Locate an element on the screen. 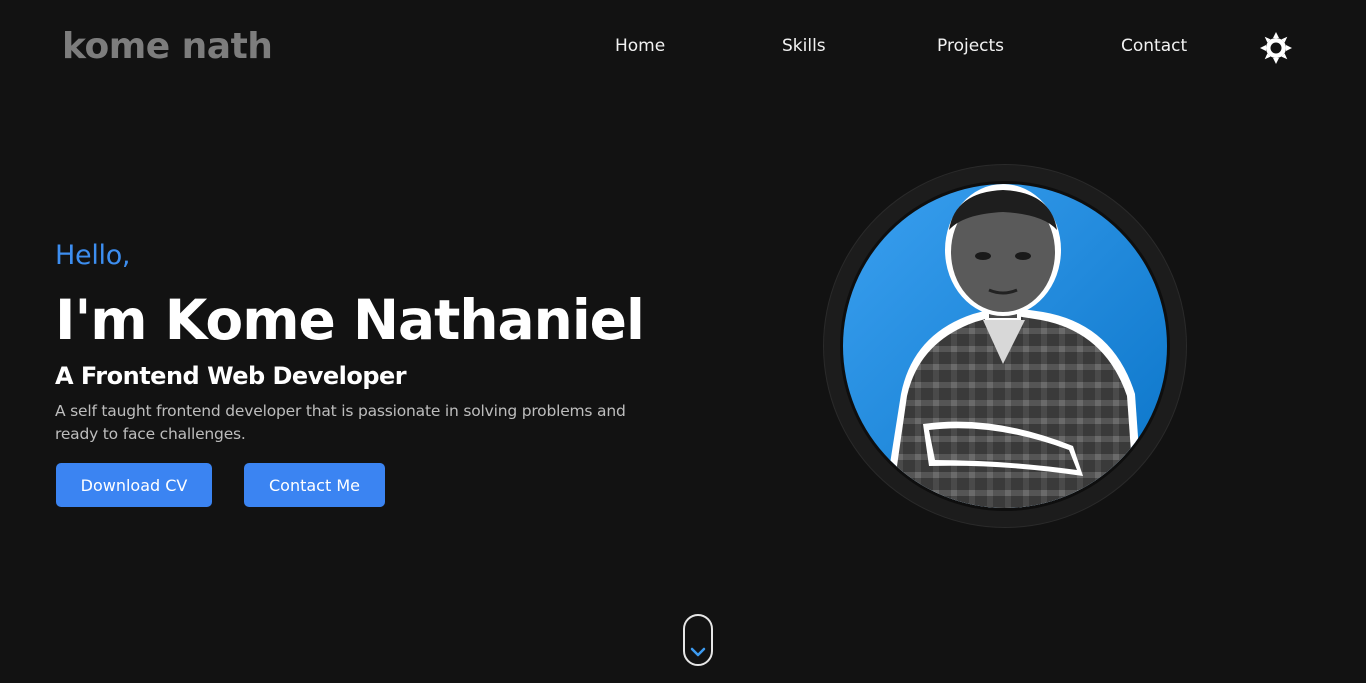 The image size is (1366, 683). site-header: kome nath Home Skills Projects Contact is located at coordinates (683, 48).